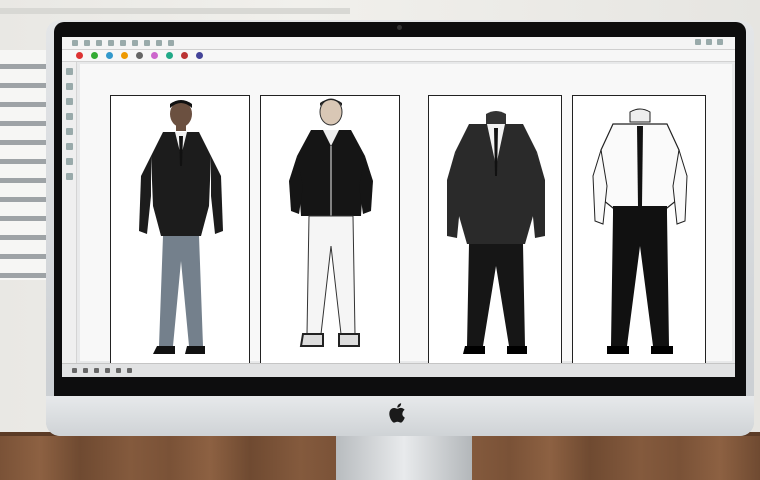 The width and height of the screenshot is (760, 480). I want to click on shape-tool-icon, so click(69, 131).